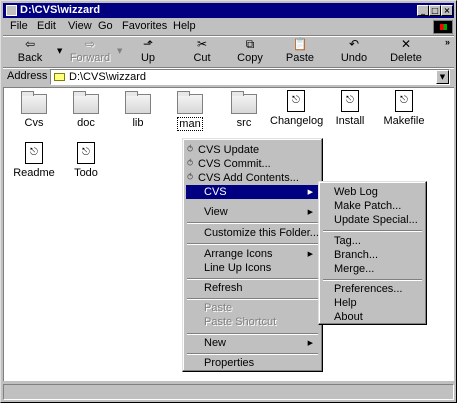 The width and height of the screenshot is (457, 403). What do you see at coordinates (46, 26) in the screenshot?
I see `menu-edit: Edit` at bounding box center [46, 26].